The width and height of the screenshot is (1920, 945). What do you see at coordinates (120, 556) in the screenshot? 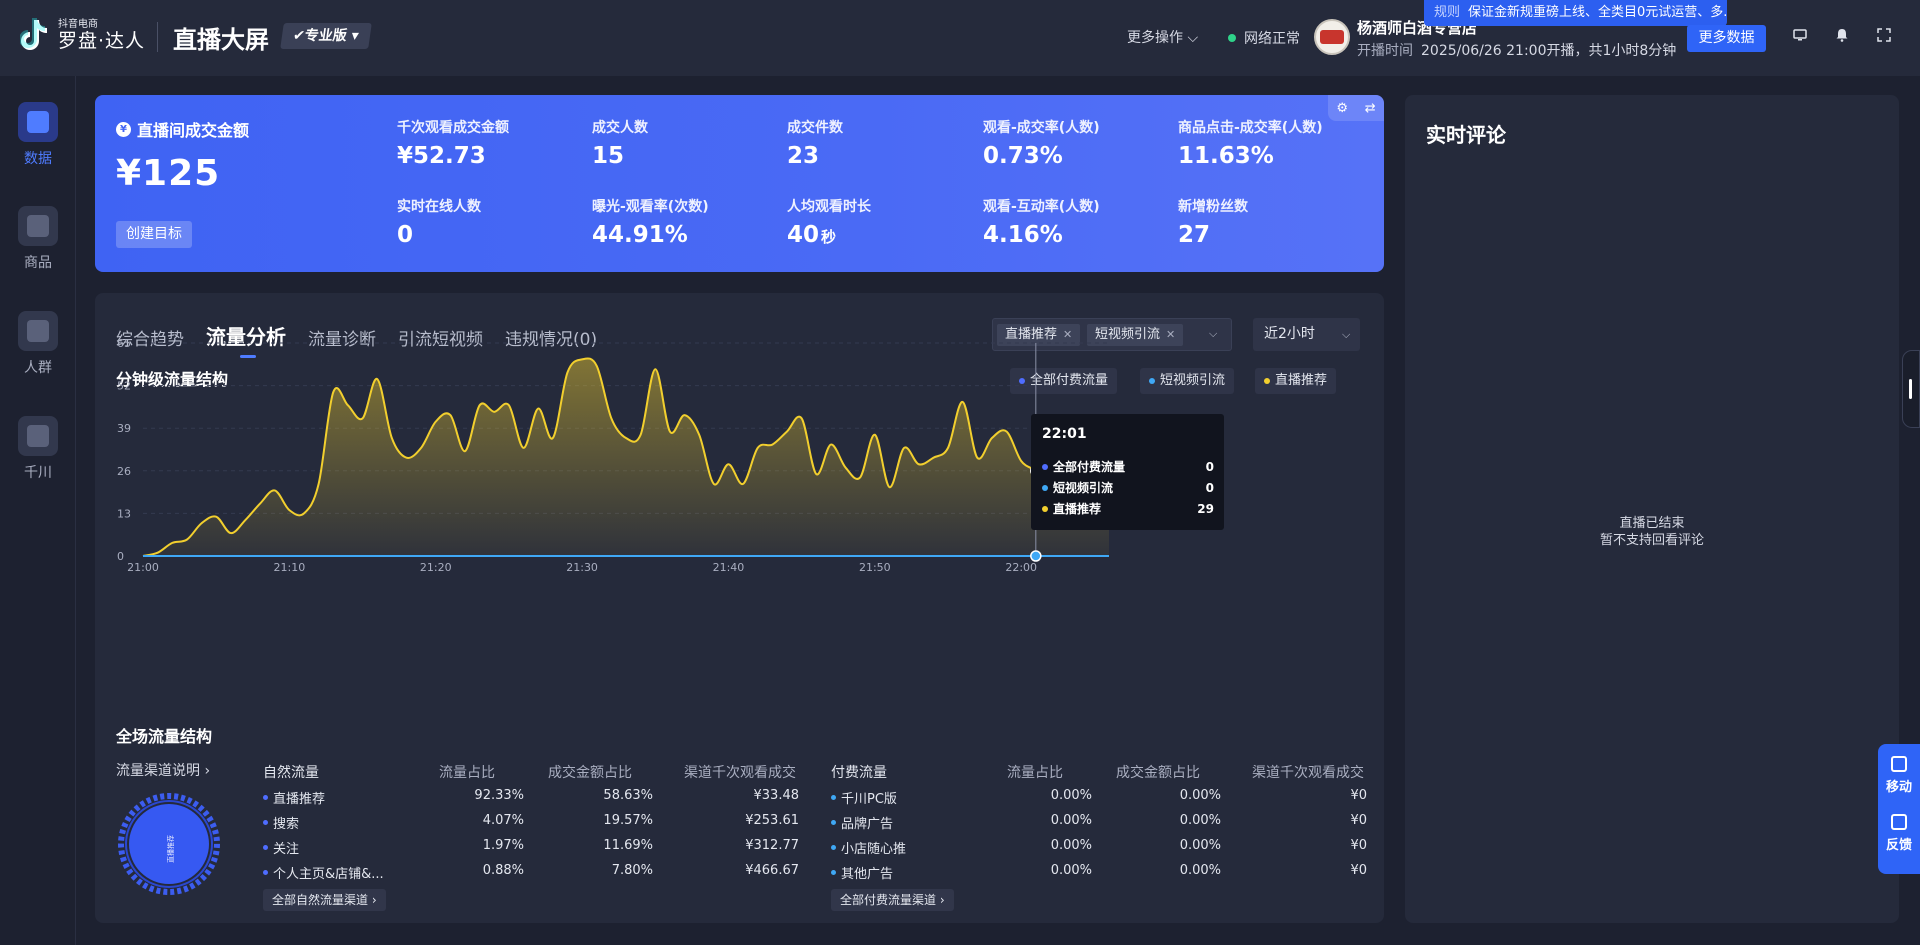
I see `y-tick-label: 0` at bounding box center [120, 556].